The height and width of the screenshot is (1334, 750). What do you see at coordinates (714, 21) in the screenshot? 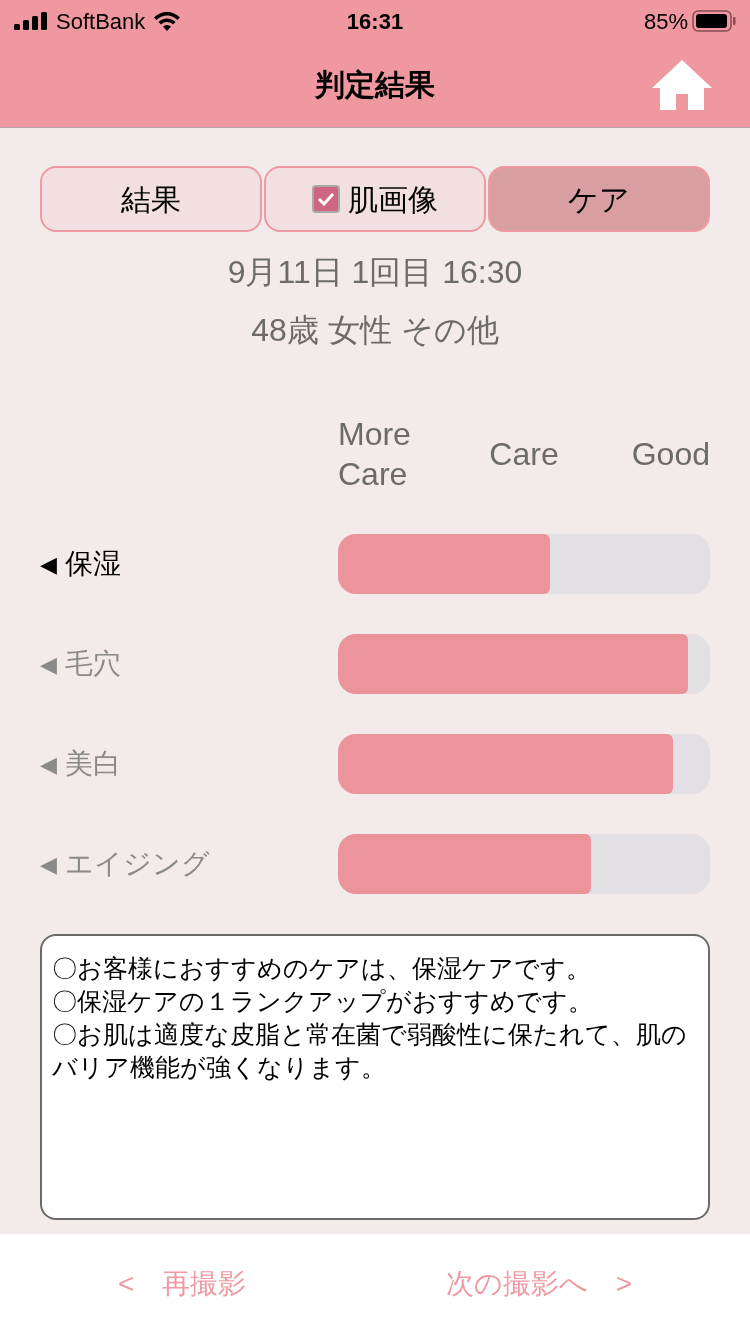
I see `battery-icon` at bounding box center [714, 21].